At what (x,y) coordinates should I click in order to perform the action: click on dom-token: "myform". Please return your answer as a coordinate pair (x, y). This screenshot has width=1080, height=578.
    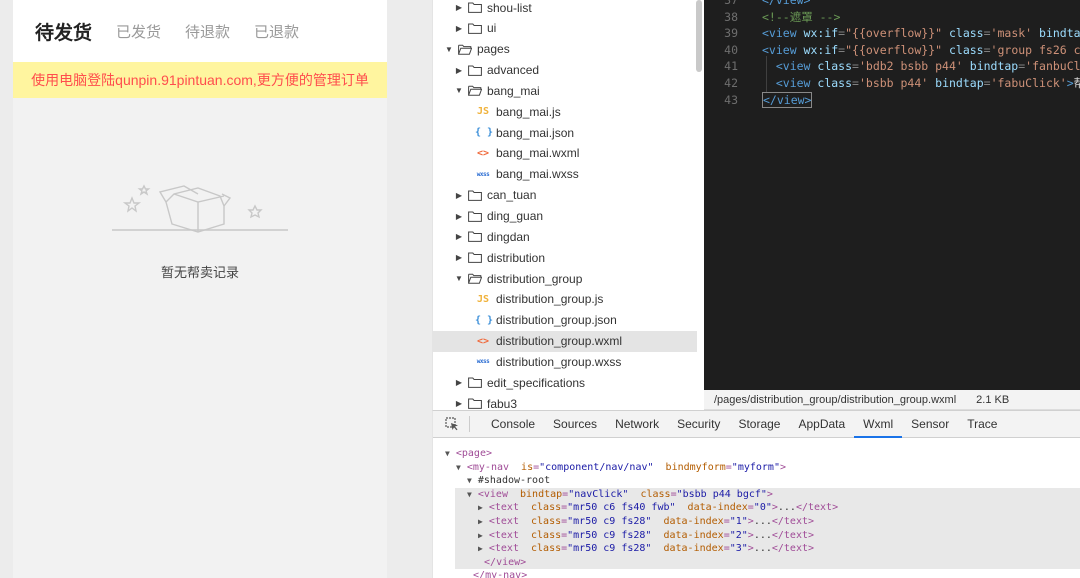
    Looking at the image, I should click on (755, 467).